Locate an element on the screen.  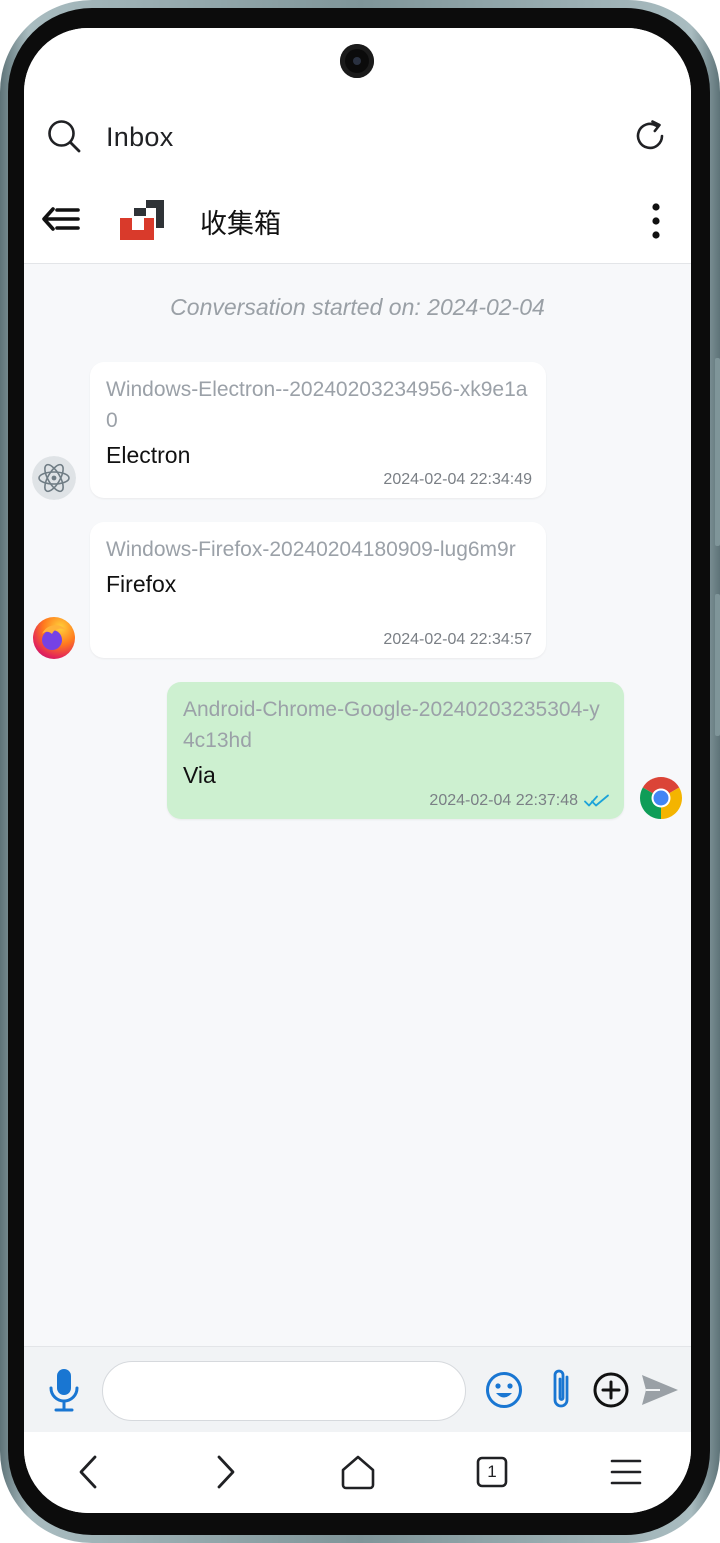
message-input is located at coordinates (284, 1391).